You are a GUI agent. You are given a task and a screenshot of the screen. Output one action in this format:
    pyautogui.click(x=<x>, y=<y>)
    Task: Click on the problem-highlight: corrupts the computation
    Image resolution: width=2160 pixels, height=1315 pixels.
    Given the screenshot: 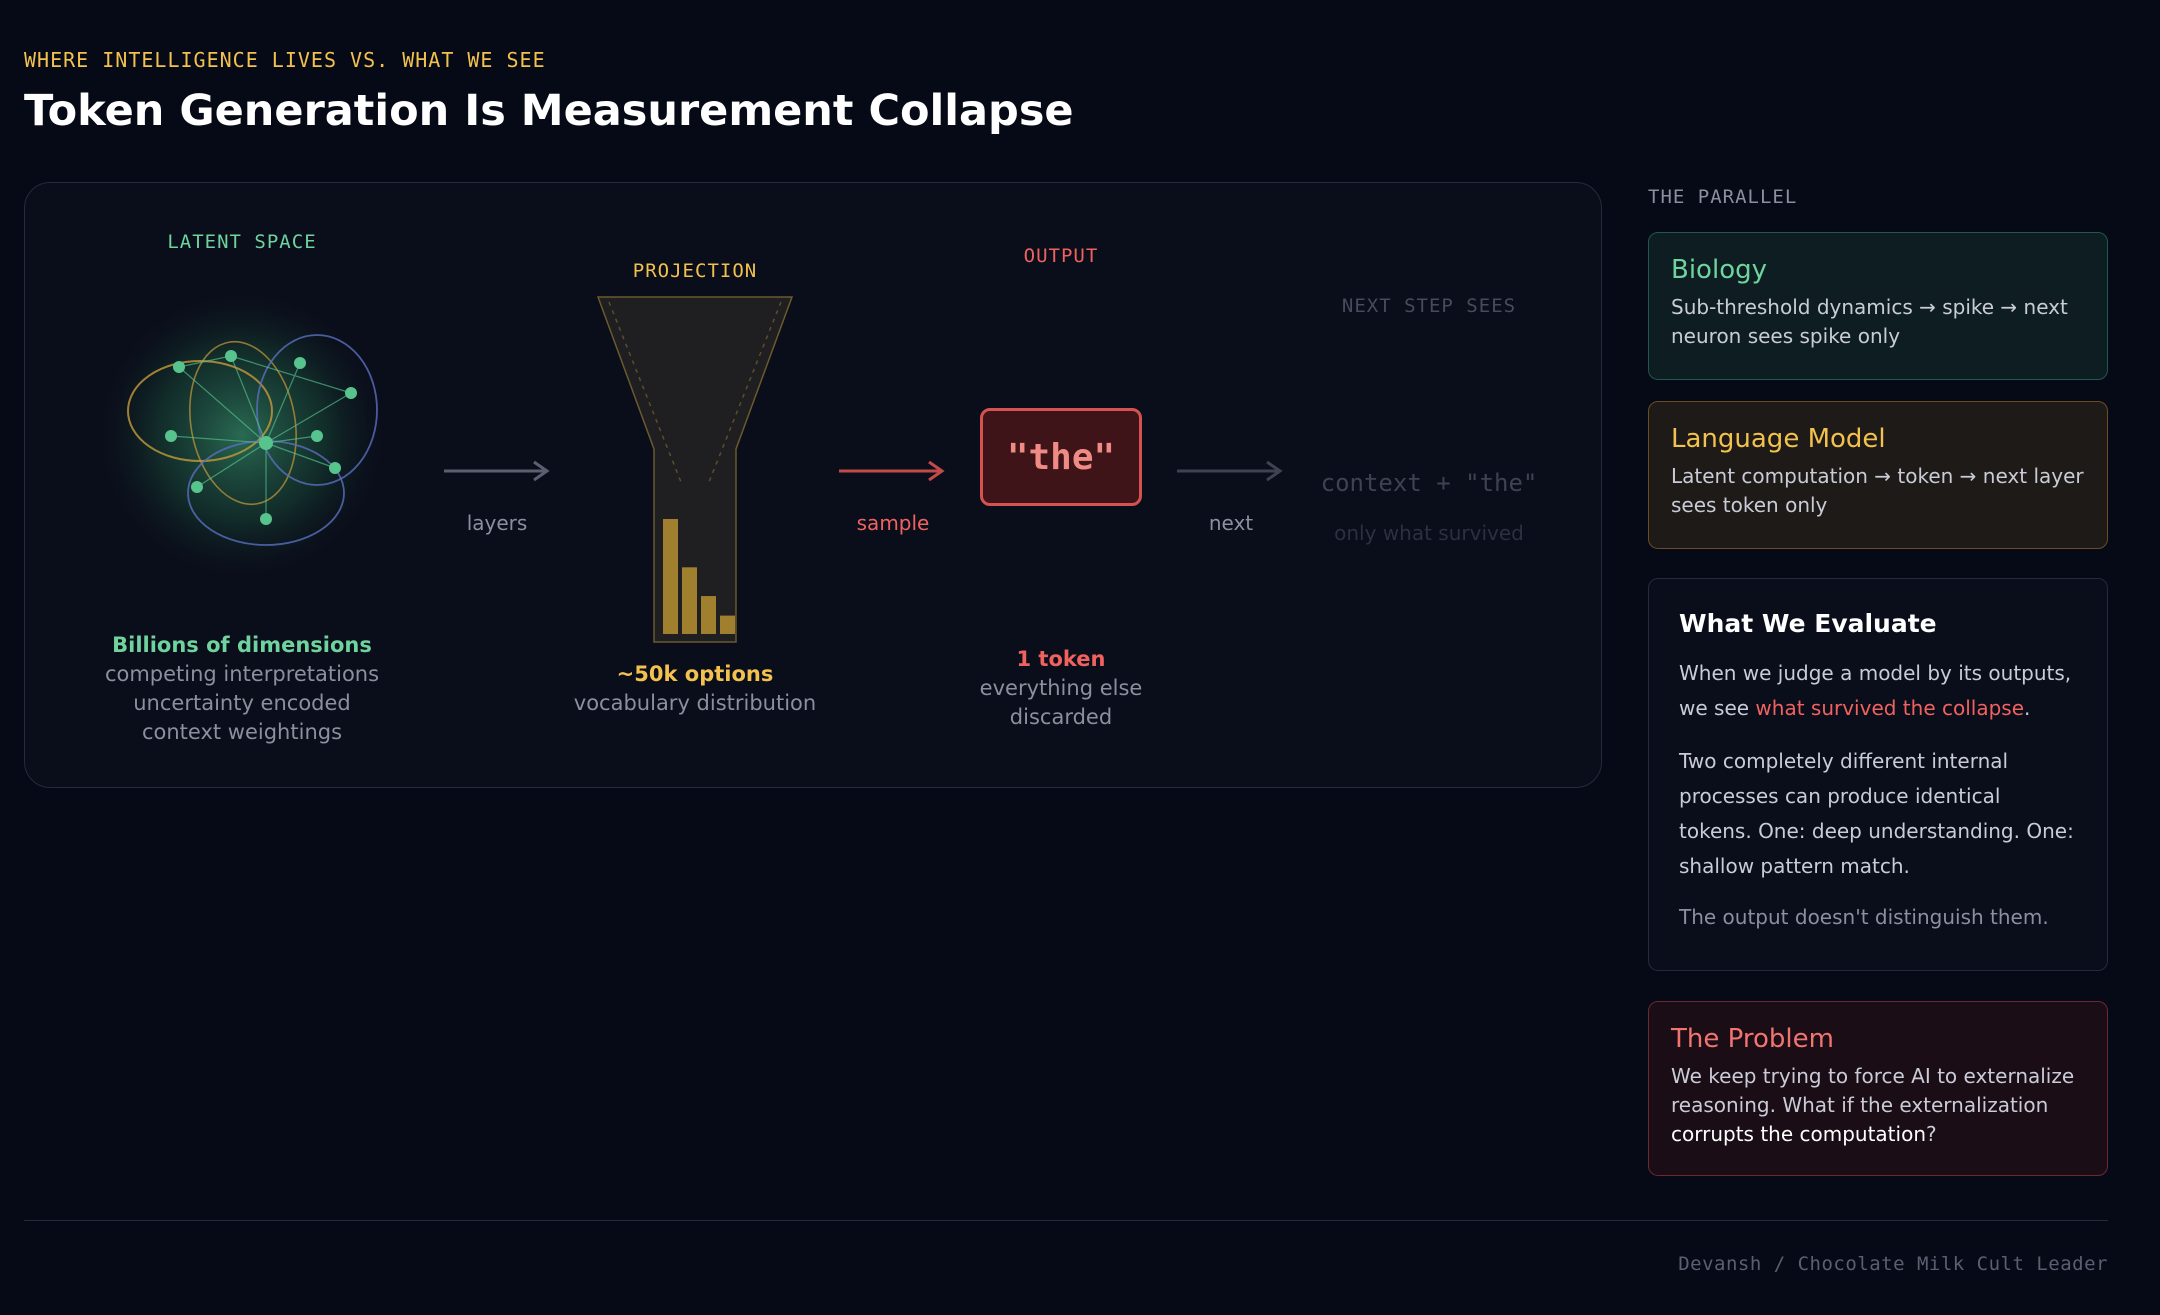 What is the action you would take?
    pyautogui.click(x=1798, y=1134)
    